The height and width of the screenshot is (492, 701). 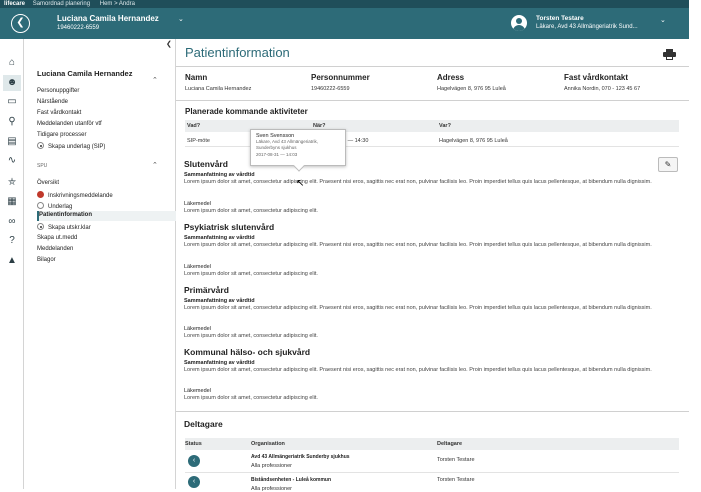 I want to click on sidebar-item-label: Underlag, so click(x=60, y=207).